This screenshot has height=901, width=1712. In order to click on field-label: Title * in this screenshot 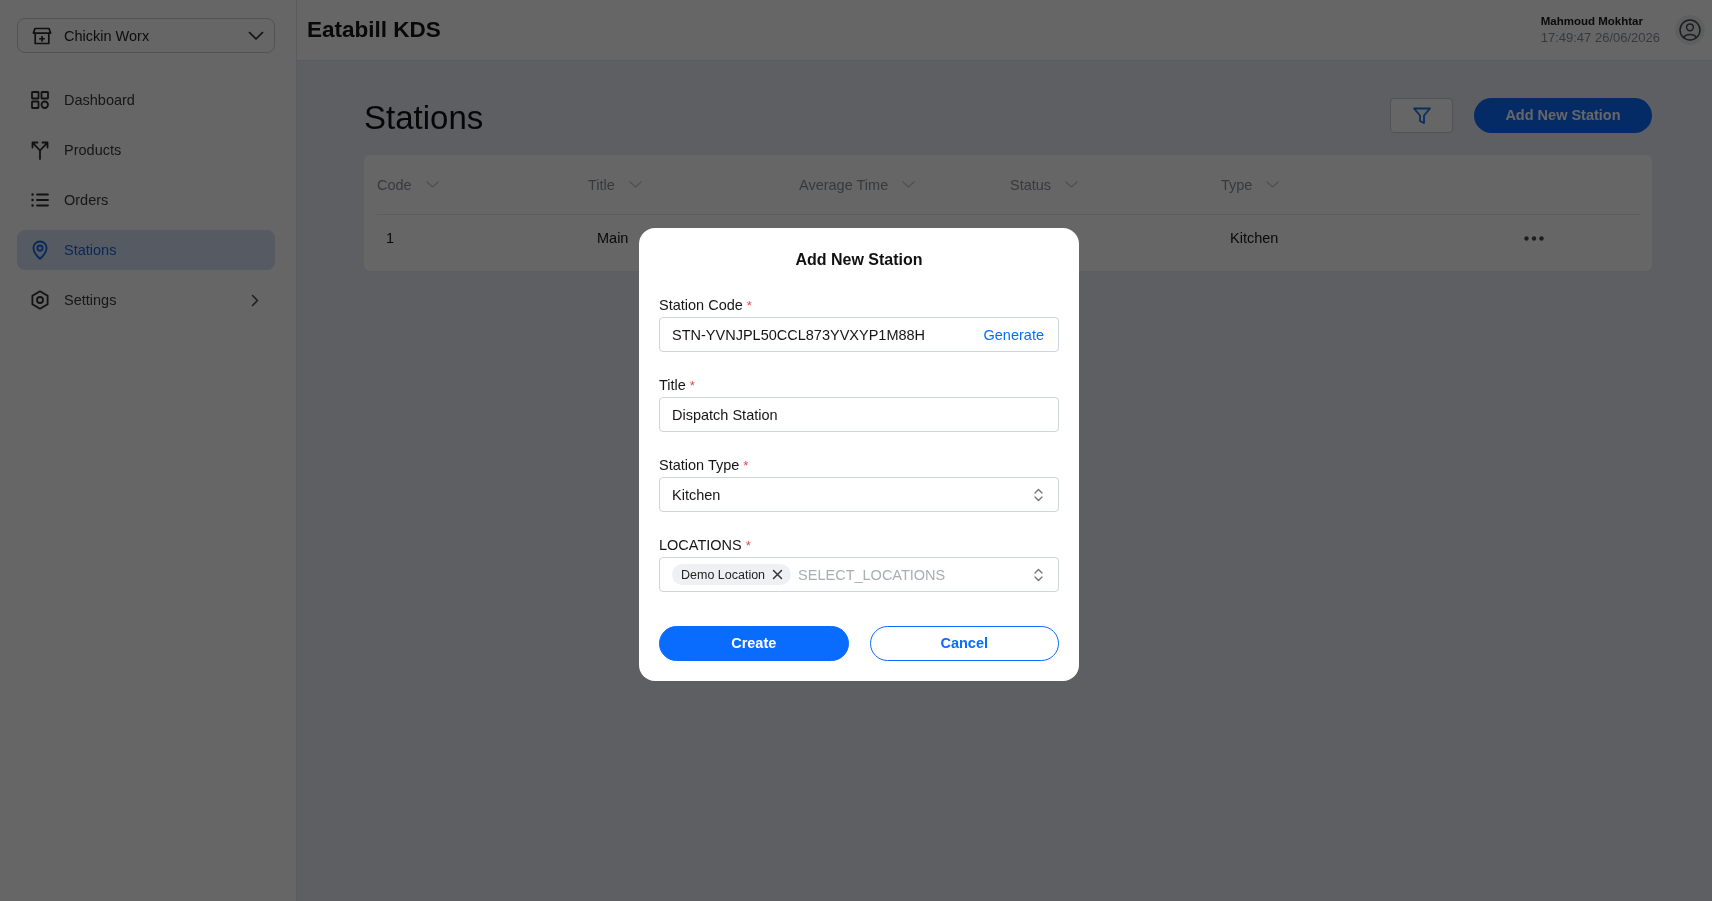, I will do `click(677, 385)`.